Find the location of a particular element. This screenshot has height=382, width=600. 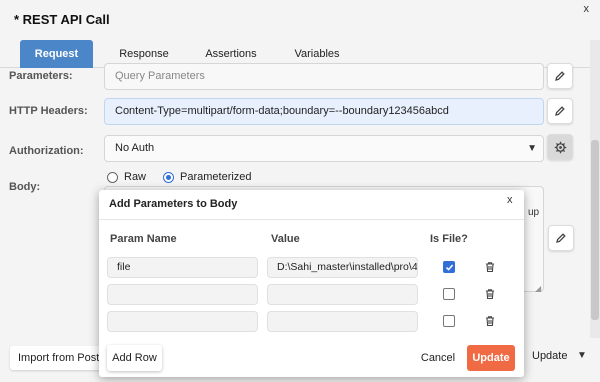

modal-title: Add Parameters to Body is located at coordinates (173, 204).